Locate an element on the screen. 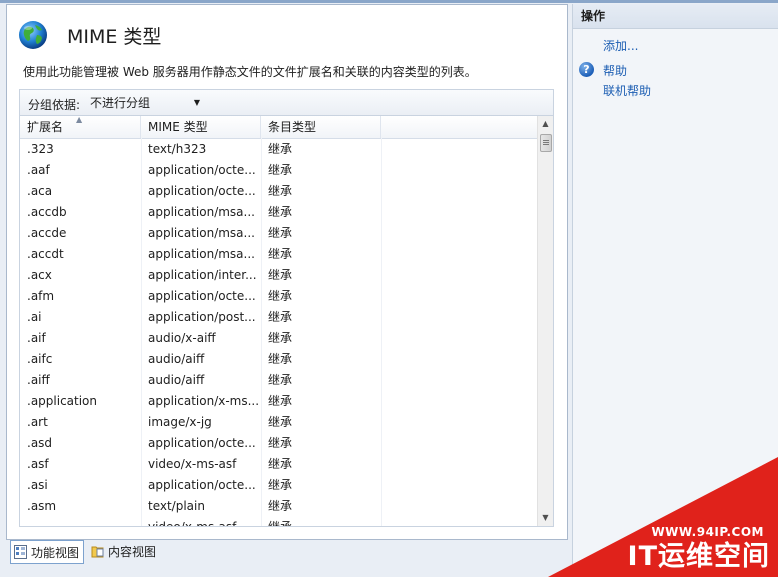  table-row: .art image/x-jg 继承 is located at coordinates (279, 422).